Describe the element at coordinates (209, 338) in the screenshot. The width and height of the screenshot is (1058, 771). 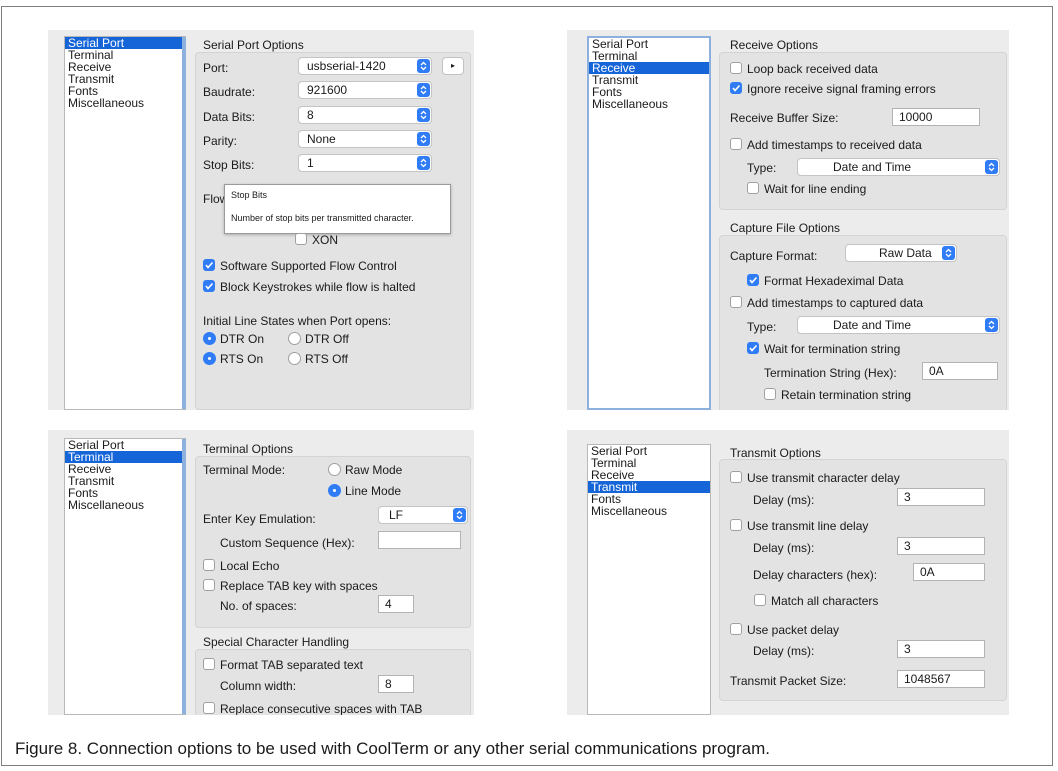
I see `dtr-on-radio` at that location.